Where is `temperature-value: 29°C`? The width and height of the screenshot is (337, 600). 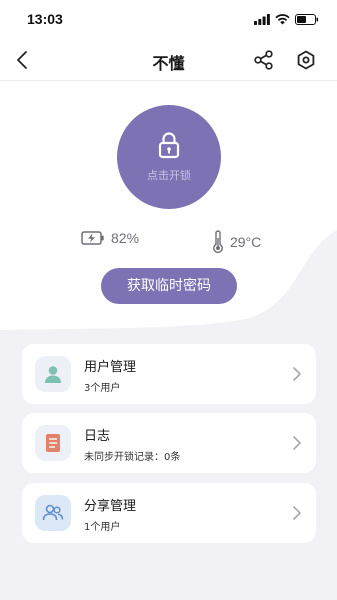 temperature-value: 29°C is located at coordinates (246, 242).